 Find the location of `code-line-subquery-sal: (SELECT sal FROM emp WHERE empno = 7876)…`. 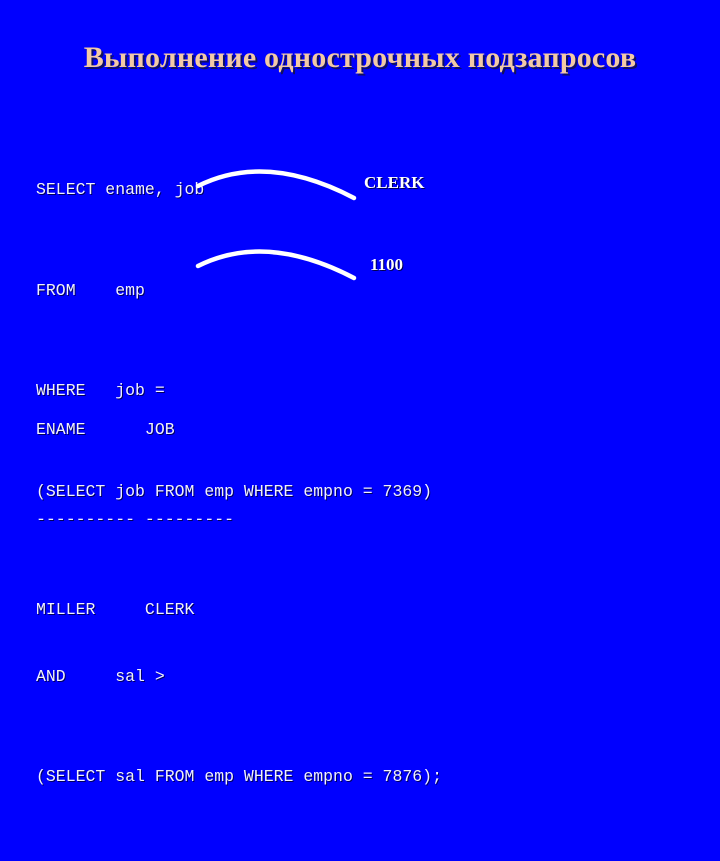

code-line-subquery-sal: (SELECT sal FROM emp WHERE empno = 7876)… is located at coordinates (239, 776).